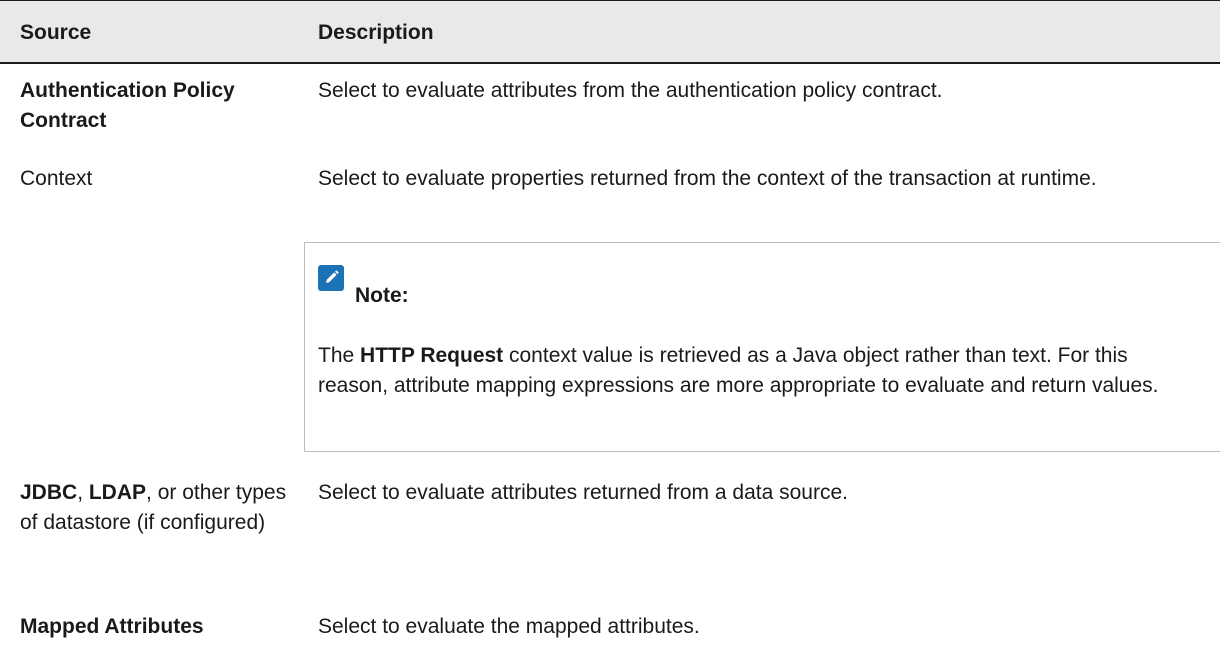 Image resolution: width=1220 pixels, height=656 pixels. What do you see at coordinates (83, 492) in the screenshot?
I see `source-sep: ,` at bounding box center [83, 492].